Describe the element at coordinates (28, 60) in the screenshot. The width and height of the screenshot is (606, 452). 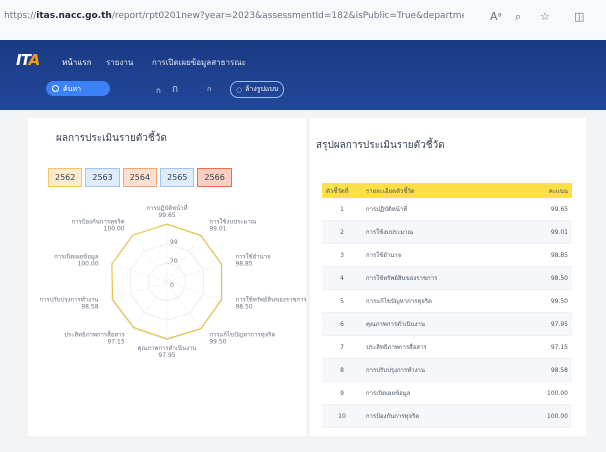
I see `itas-logo: ITA` at that location.